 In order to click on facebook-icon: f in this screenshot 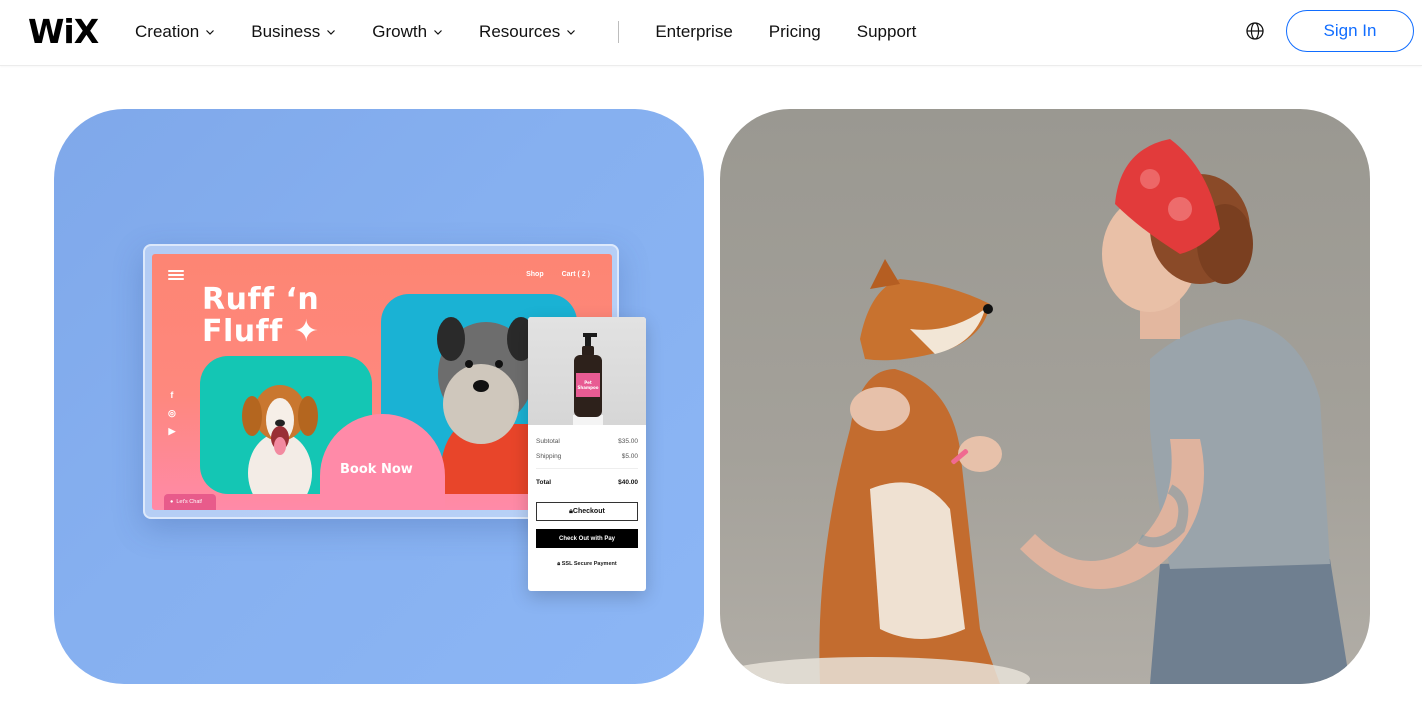, I will do `click(172, 395)`.